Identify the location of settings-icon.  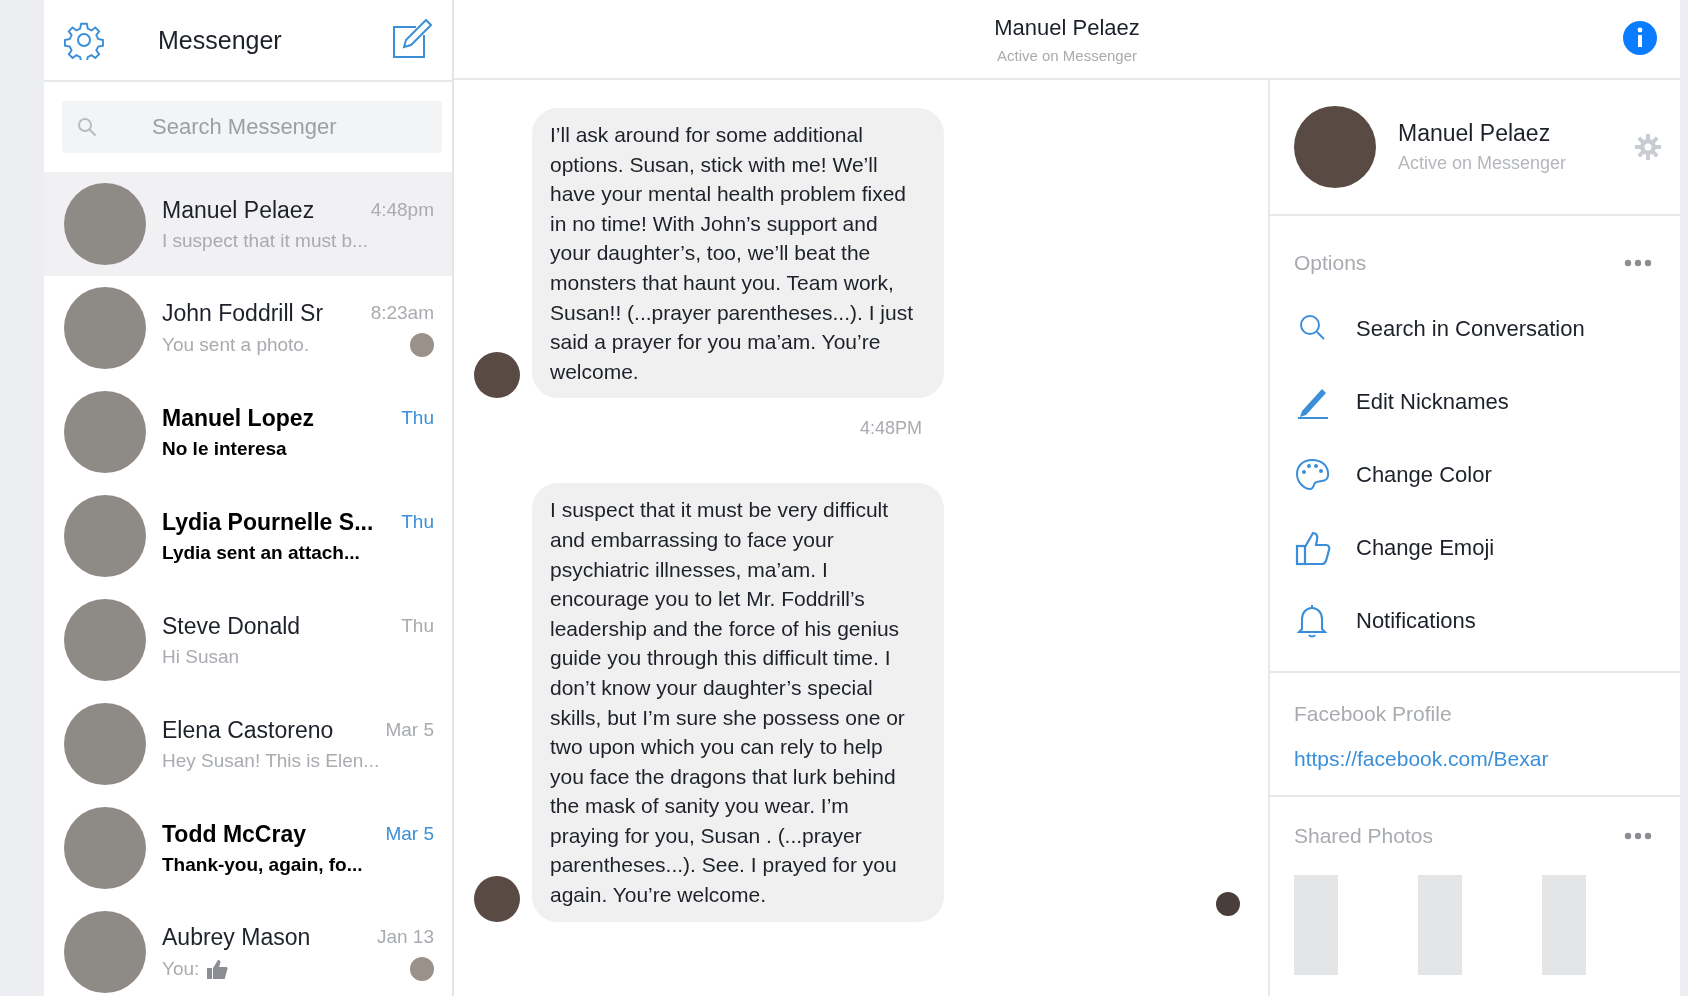
(84, 40).